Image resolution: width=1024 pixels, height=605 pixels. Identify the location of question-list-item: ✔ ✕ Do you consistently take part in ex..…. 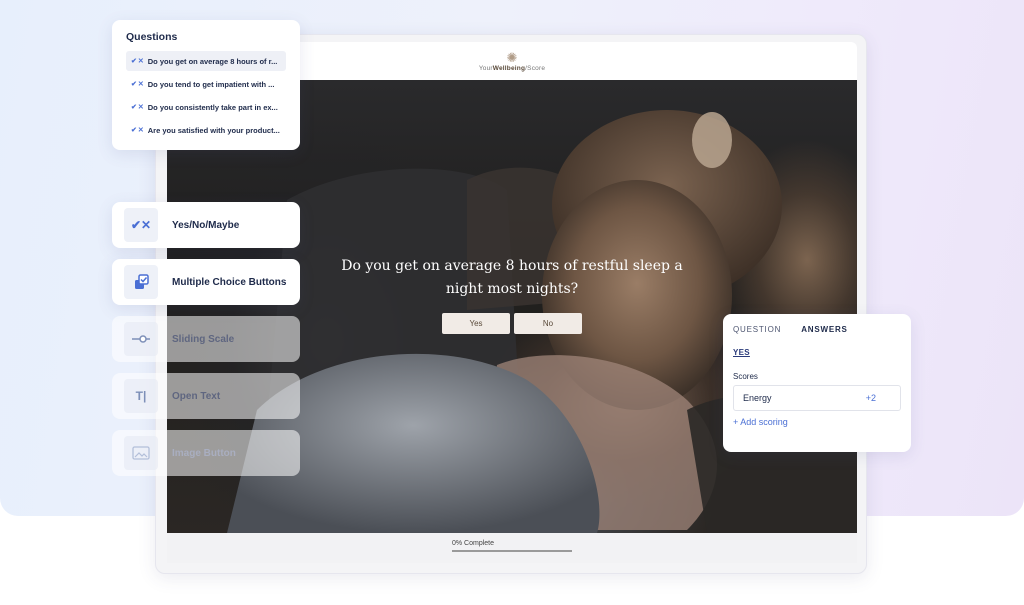
(206, 107).